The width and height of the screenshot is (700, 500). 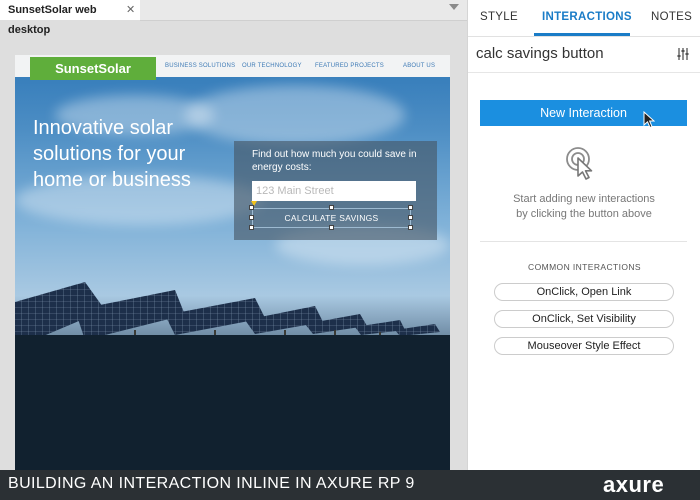 I want to click on tab-notes: NOTES, so click(x=671, y=17).